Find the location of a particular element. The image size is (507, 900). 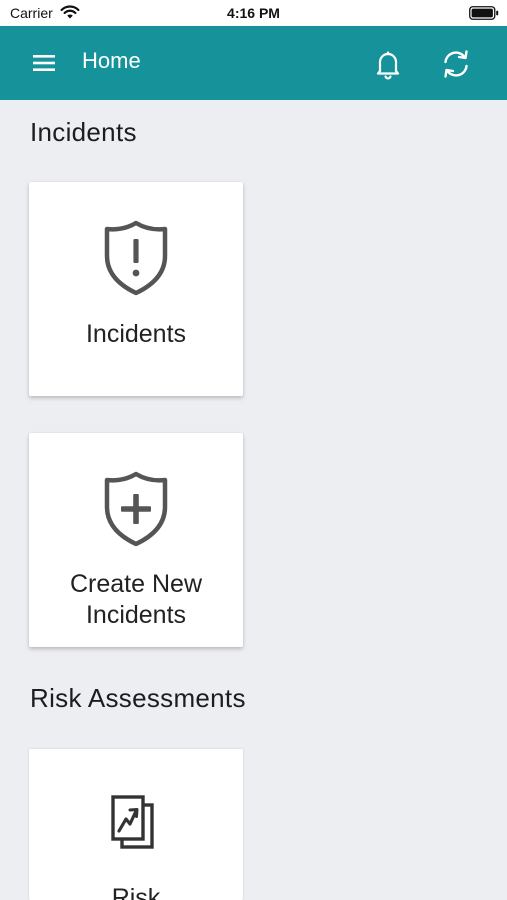

section-title-risk-assessments: Risk Assessments is located at coordinates (138, 698).